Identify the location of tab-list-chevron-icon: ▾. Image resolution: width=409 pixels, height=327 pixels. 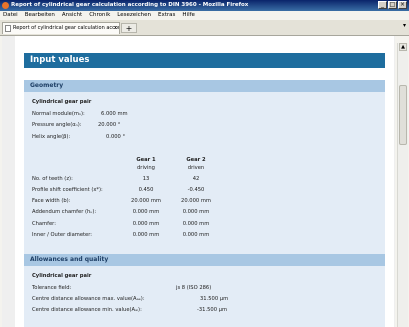
(404, 25).